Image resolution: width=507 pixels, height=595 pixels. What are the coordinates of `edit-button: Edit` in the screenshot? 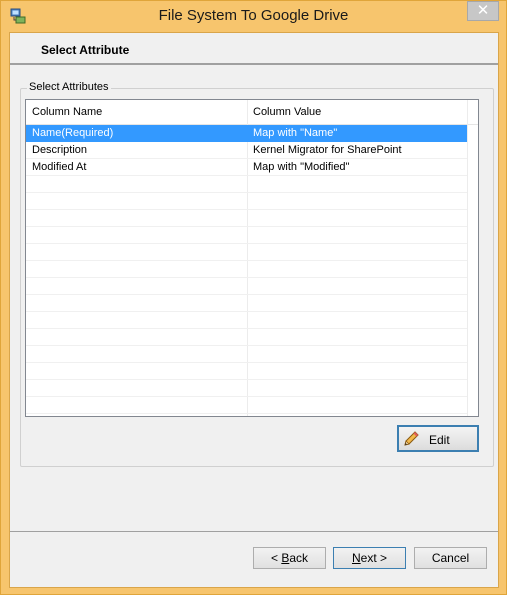 It's located at (438, 438).